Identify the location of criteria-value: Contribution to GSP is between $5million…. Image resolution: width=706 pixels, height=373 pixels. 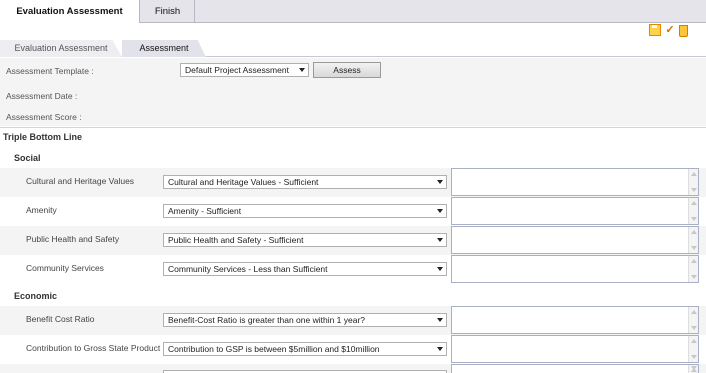
(274, 349).